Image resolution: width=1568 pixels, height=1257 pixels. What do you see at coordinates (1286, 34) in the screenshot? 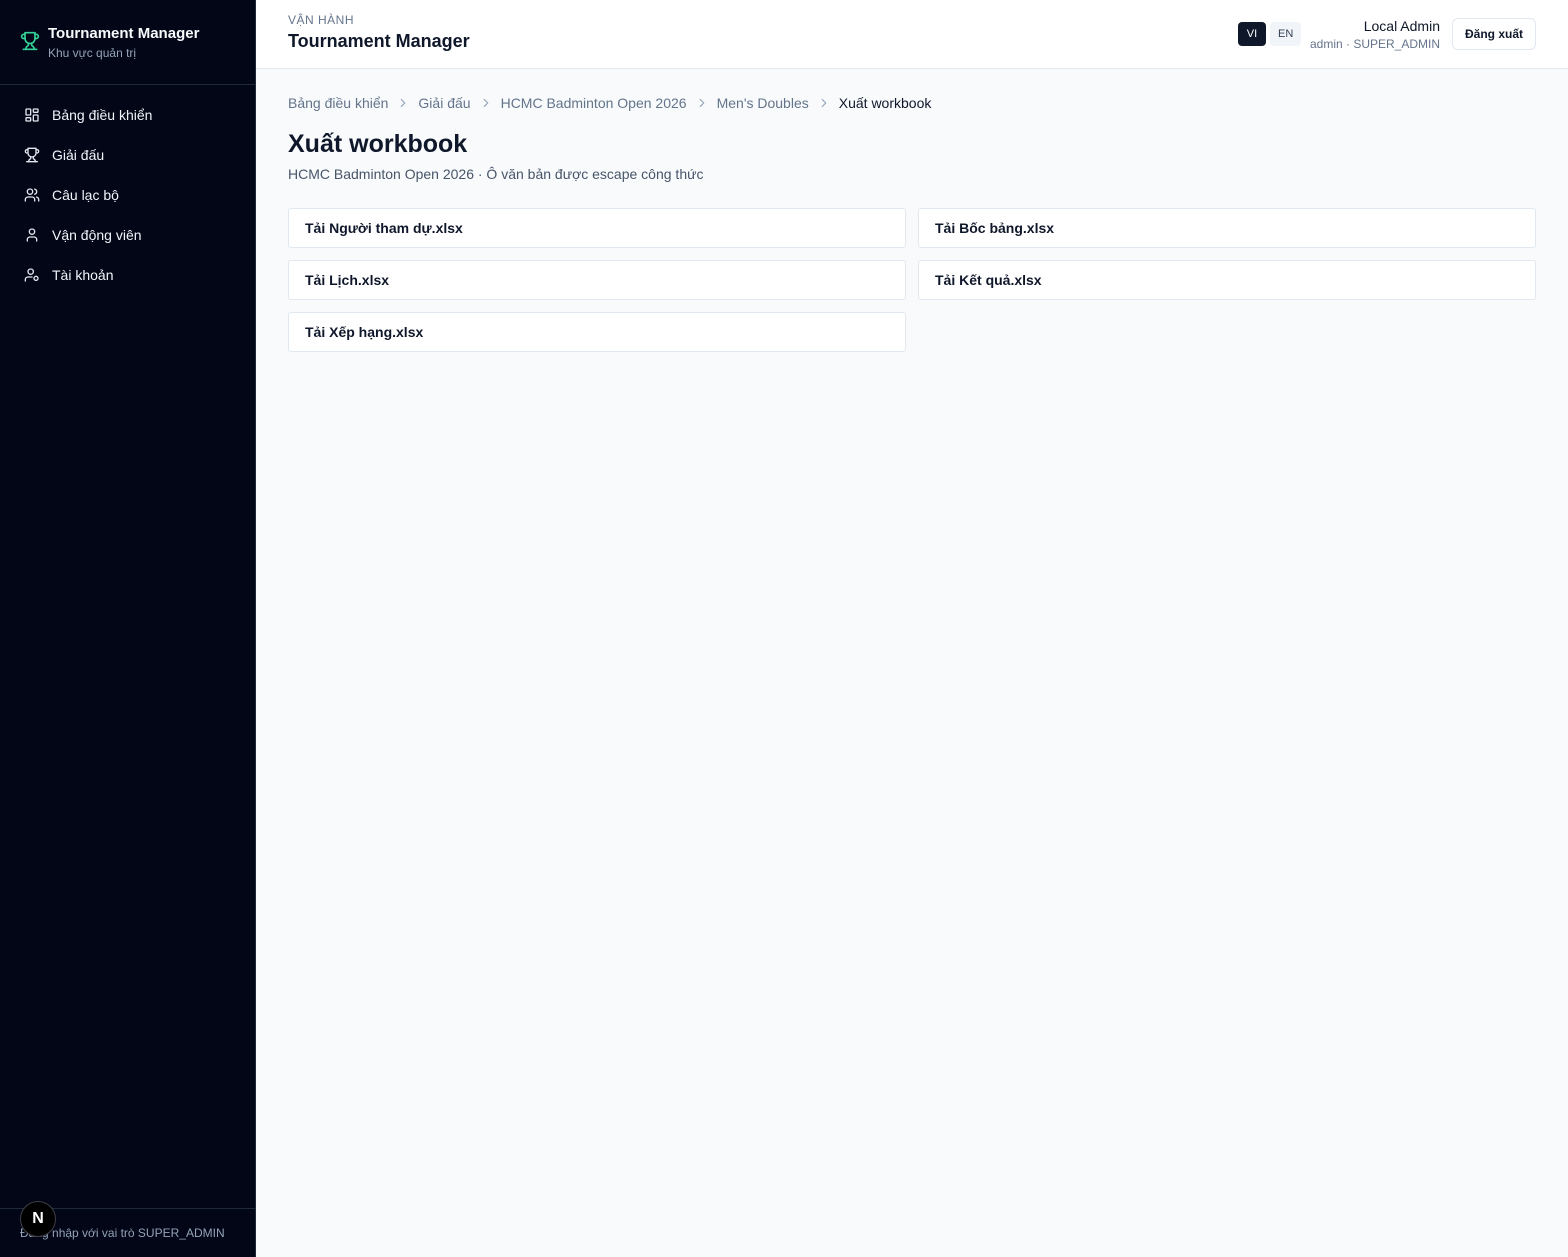
I see `lang-en-button: EN` at bounding box center [1286, 34].